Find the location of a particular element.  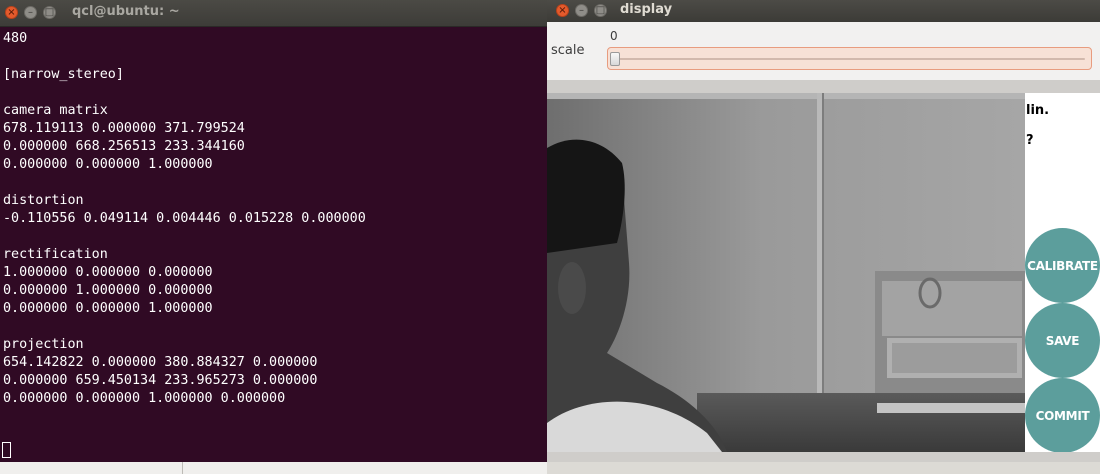

terminal-line: [narrow_stereo] is located at coordinates (63, 74).